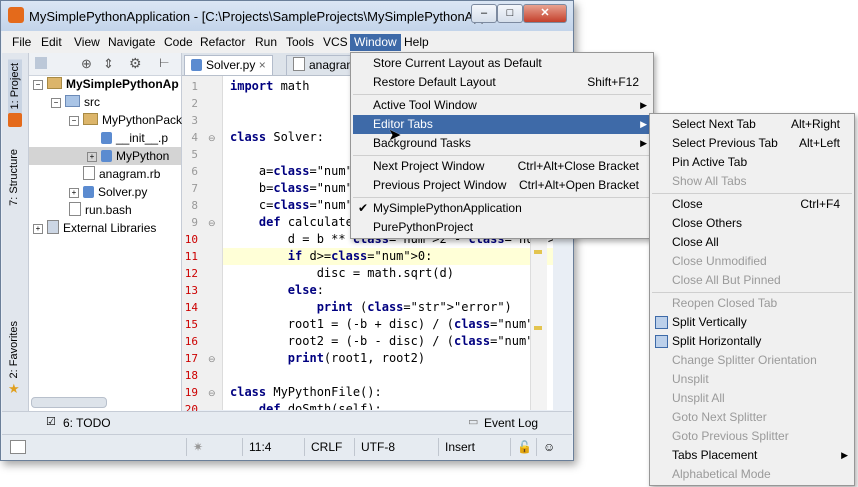  What do you see at coordinates (661, 322) in the screenshot?
I see `split-vertical-icon` at bounding box center [661, 322].